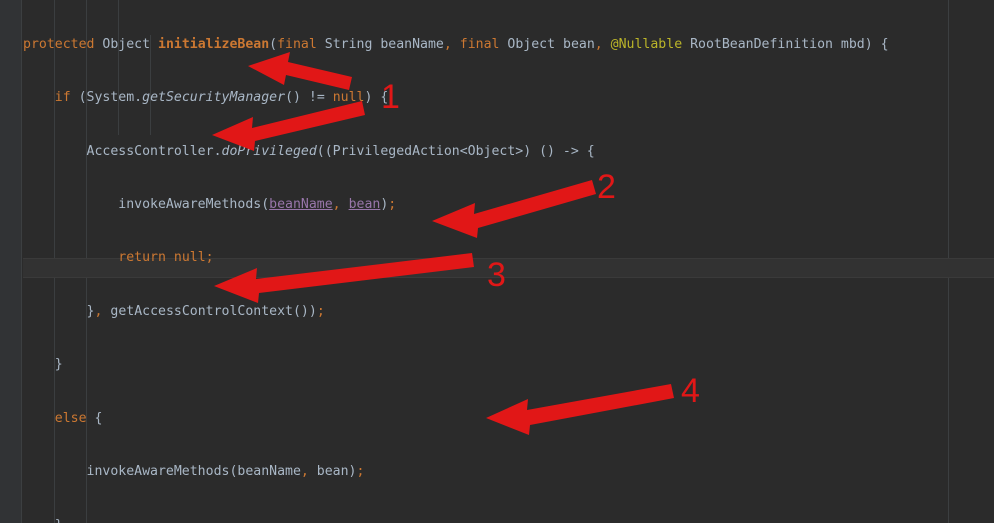  Describe the element at coordinates (11, 261) in the screenshot. I see `editor-gutter` at that location.